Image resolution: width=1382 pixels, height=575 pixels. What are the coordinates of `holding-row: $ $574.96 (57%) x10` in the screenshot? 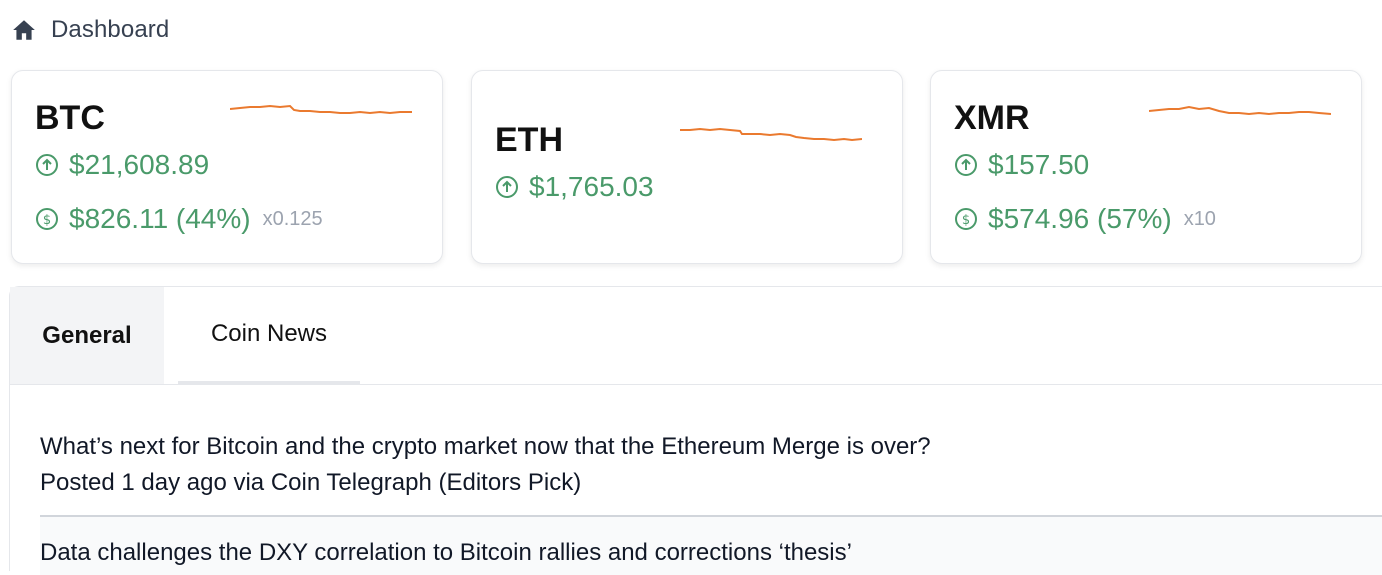 It's located at (1085, 219).